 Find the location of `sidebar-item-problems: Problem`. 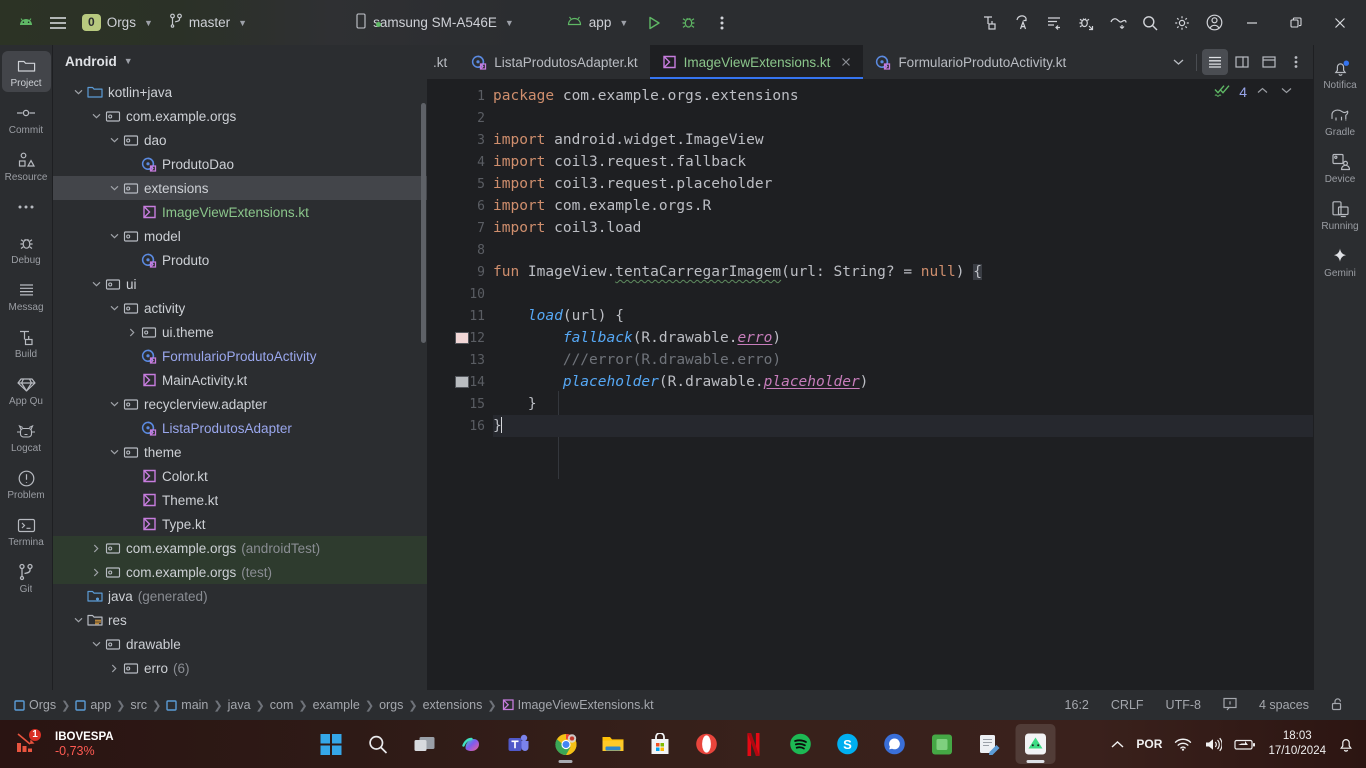

sidebar-item-problems: Problem is located at coordinates (26, 483).